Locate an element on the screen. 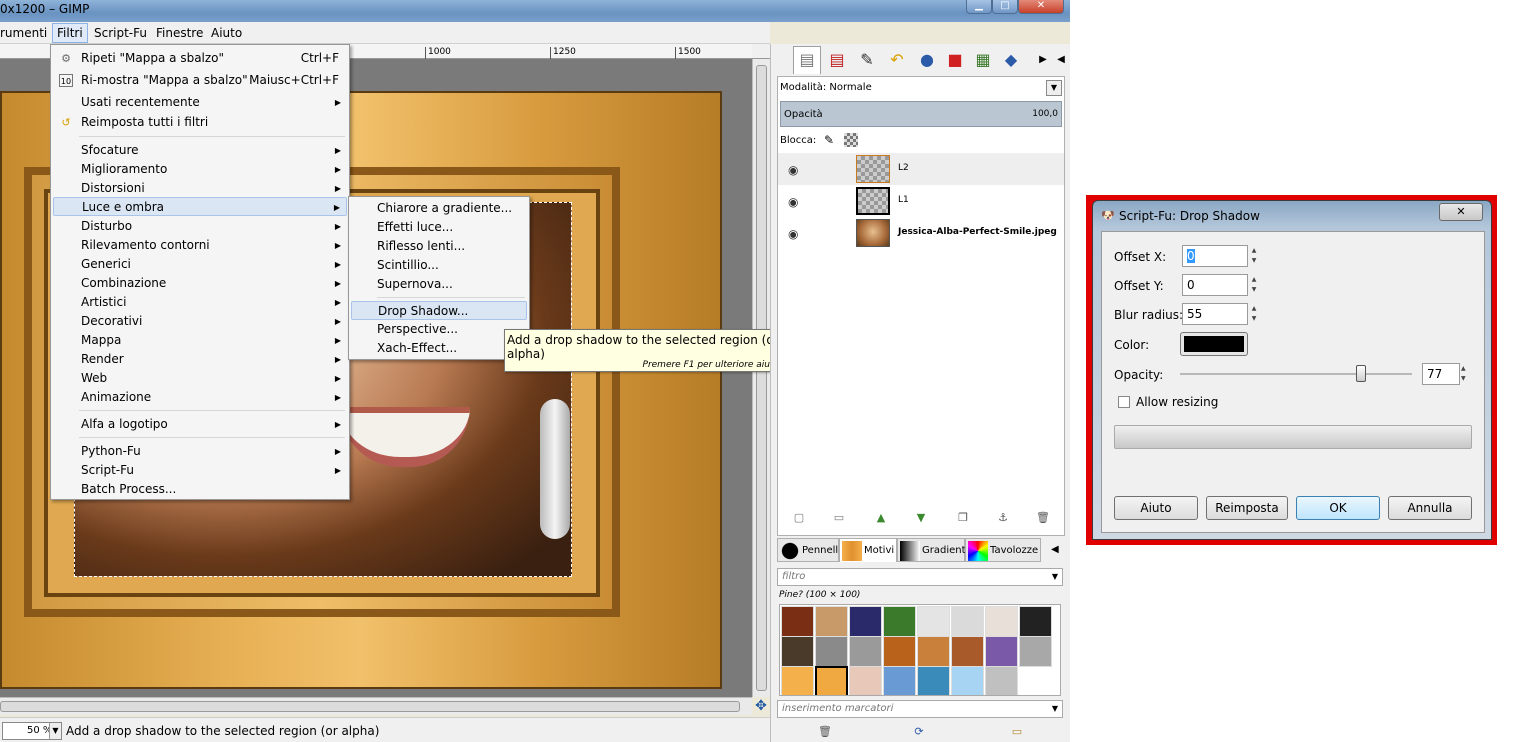 The width and height of the screenshot is (1528, 742). lock-pixels-icon: ✎ is located at coordinates (829, 140).